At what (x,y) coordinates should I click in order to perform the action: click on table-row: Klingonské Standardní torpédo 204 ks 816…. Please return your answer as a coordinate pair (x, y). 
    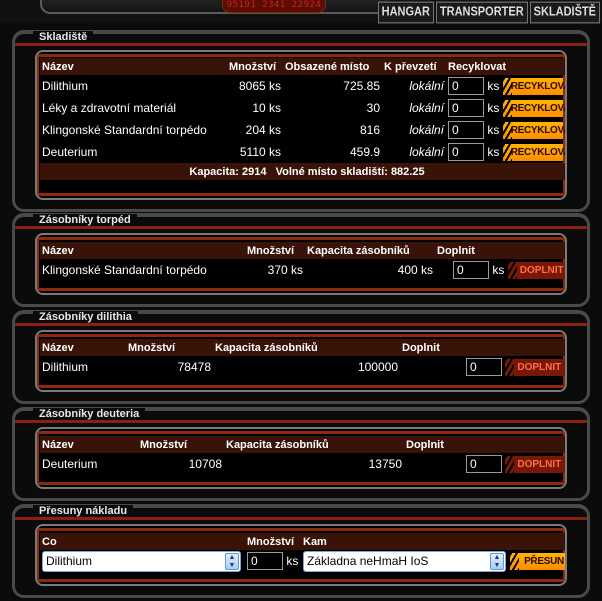
    Looking at the image, I should click on (302, 130).